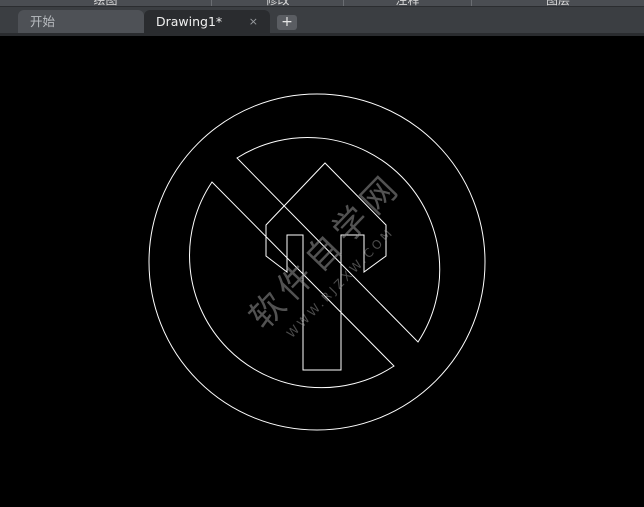 This screenshot has height=507, width=644. Describe the element at coordinates (43, 21) in the screenshot. I see `tab-start-label: 开始` at that location.